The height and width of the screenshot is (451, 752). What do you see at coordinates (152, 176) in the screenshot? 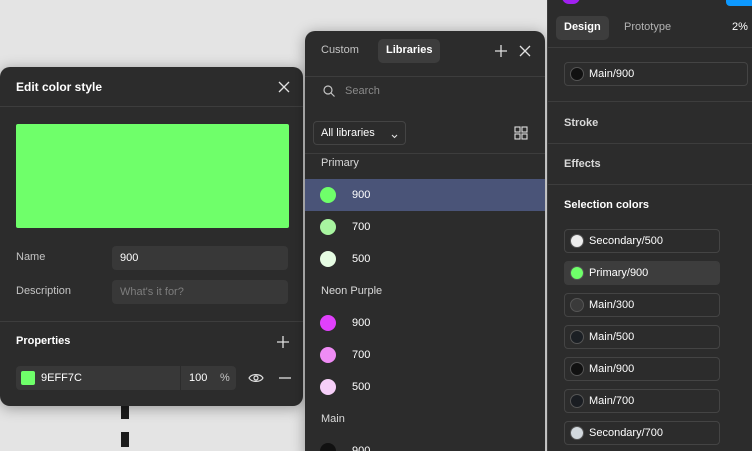
I see `color-preview-swatch` at bounding box center [152, 176].